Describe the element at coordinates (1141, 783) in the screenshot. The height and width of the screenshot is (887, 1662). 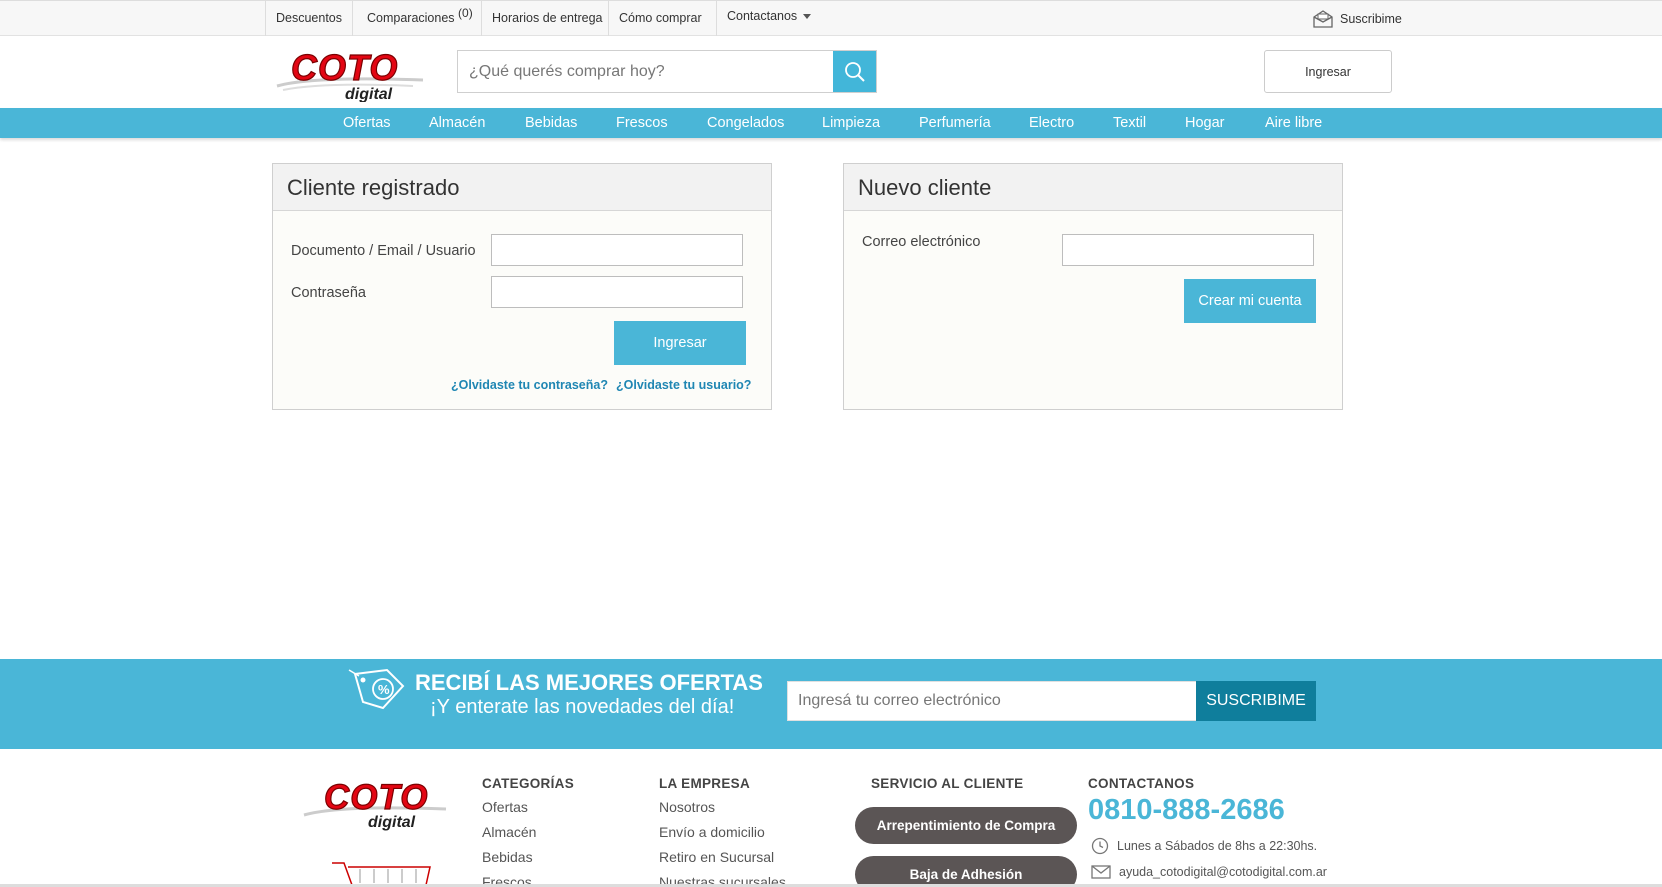
I see `footer-contacto-heading: CONTACTANOS` at that location.